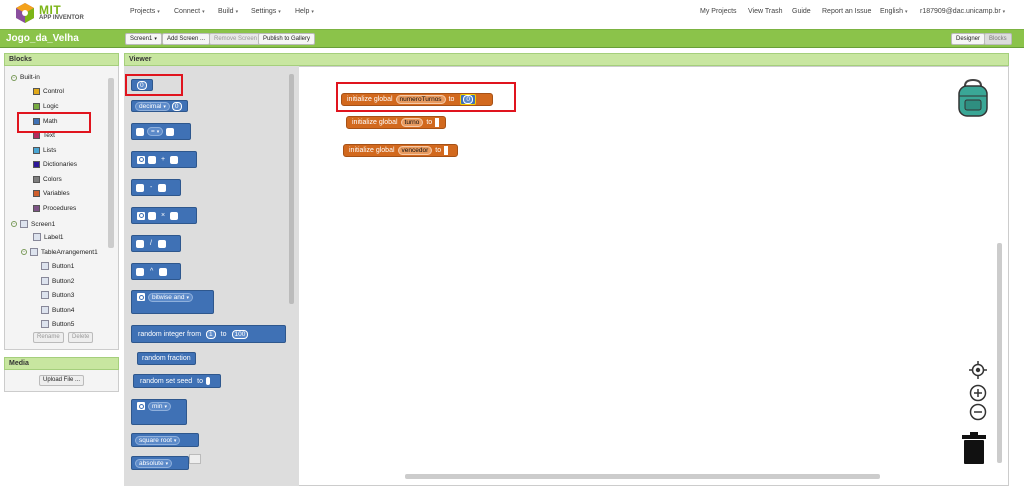 Image resolution: width=1024 pixels, height=490 pixels. Describe the element at coordinates (166, 358) in the screenshot. I see `random-fraction-block: random fraction` at that location.